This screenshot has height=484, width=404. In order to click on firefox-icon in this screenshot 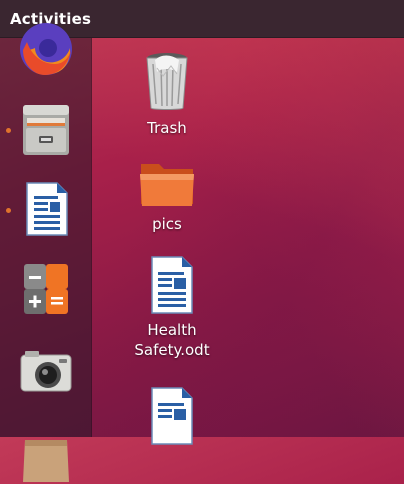, I will do `click(46, 49)`.